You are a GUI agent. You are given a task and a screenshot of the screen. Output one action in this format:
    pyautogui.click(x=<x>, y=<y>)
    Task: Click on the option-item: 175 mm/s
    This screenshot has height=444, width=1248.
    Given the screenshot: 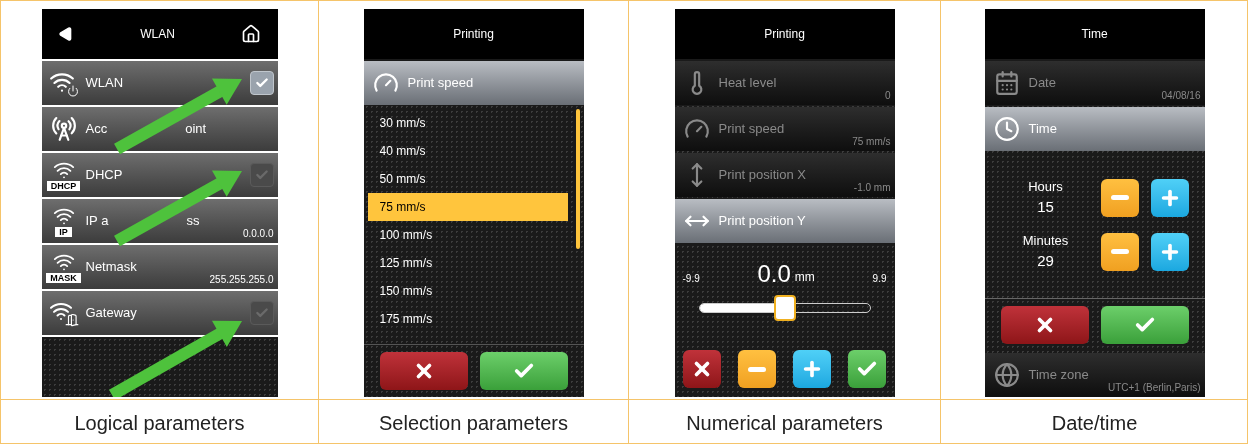 What is the action you would take?
    pyautogui.click(x=467, y=319)
    